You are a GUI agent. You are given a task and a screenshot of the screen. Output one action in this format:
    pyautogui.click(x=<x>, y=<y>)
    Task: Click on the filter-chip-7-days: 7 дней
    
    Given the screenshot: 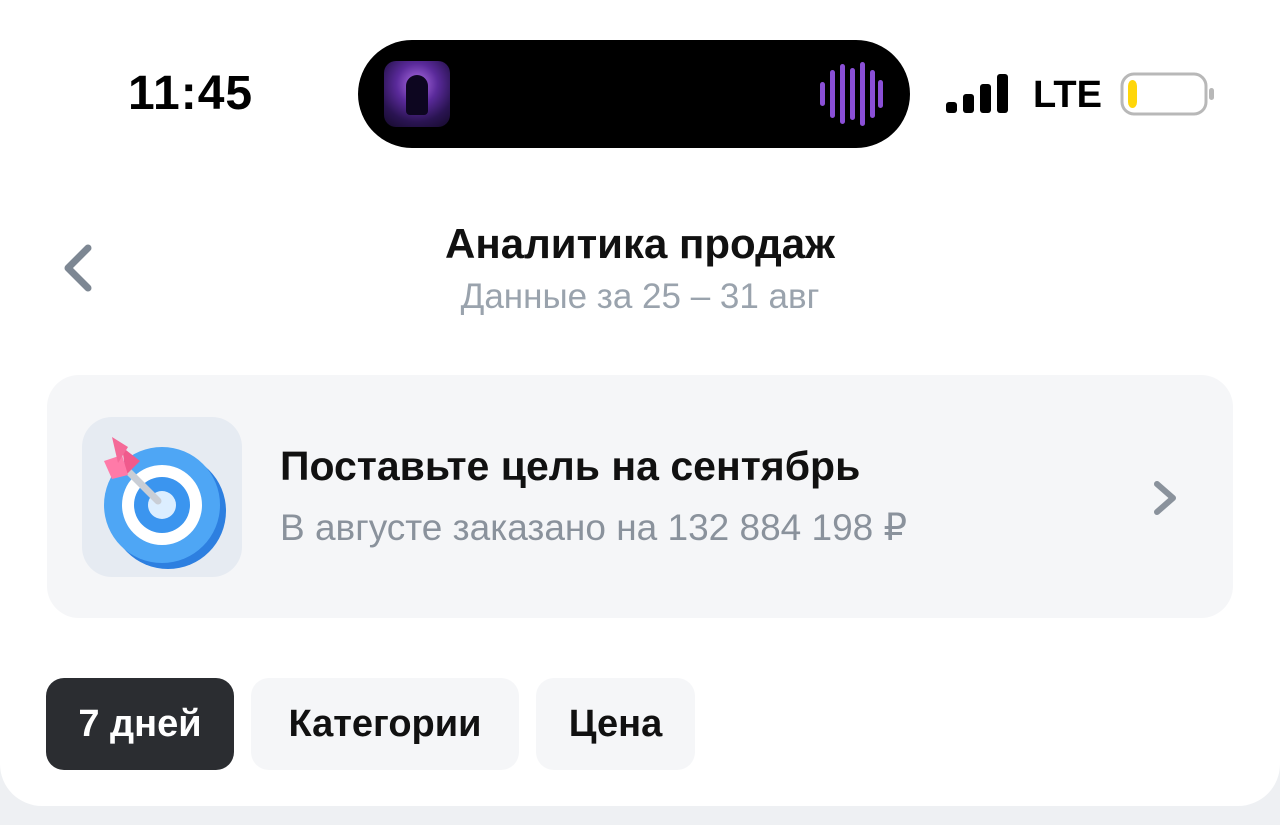 What is the action you would take?
    pyautogui.click(x=140, y=724)
    